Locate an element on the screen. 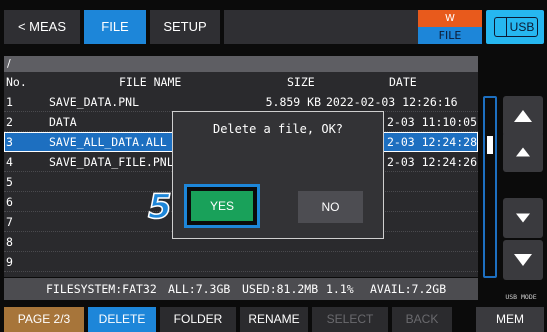  dialog-message: Delete a file, OK? is located at coordinates (278, 129).